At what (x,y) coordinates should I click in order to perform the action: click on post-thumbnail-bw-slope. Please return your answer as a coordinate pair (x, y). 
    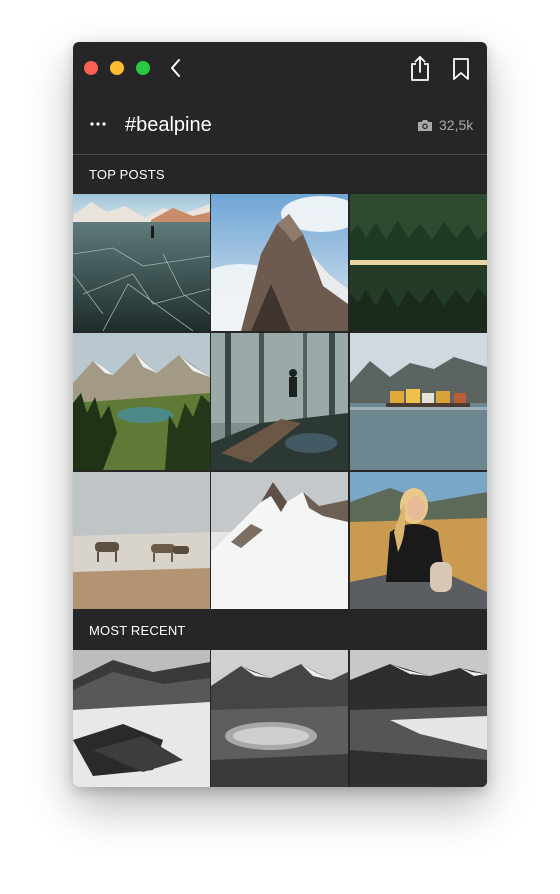
    Looking at the image, I should click on (418, 718).